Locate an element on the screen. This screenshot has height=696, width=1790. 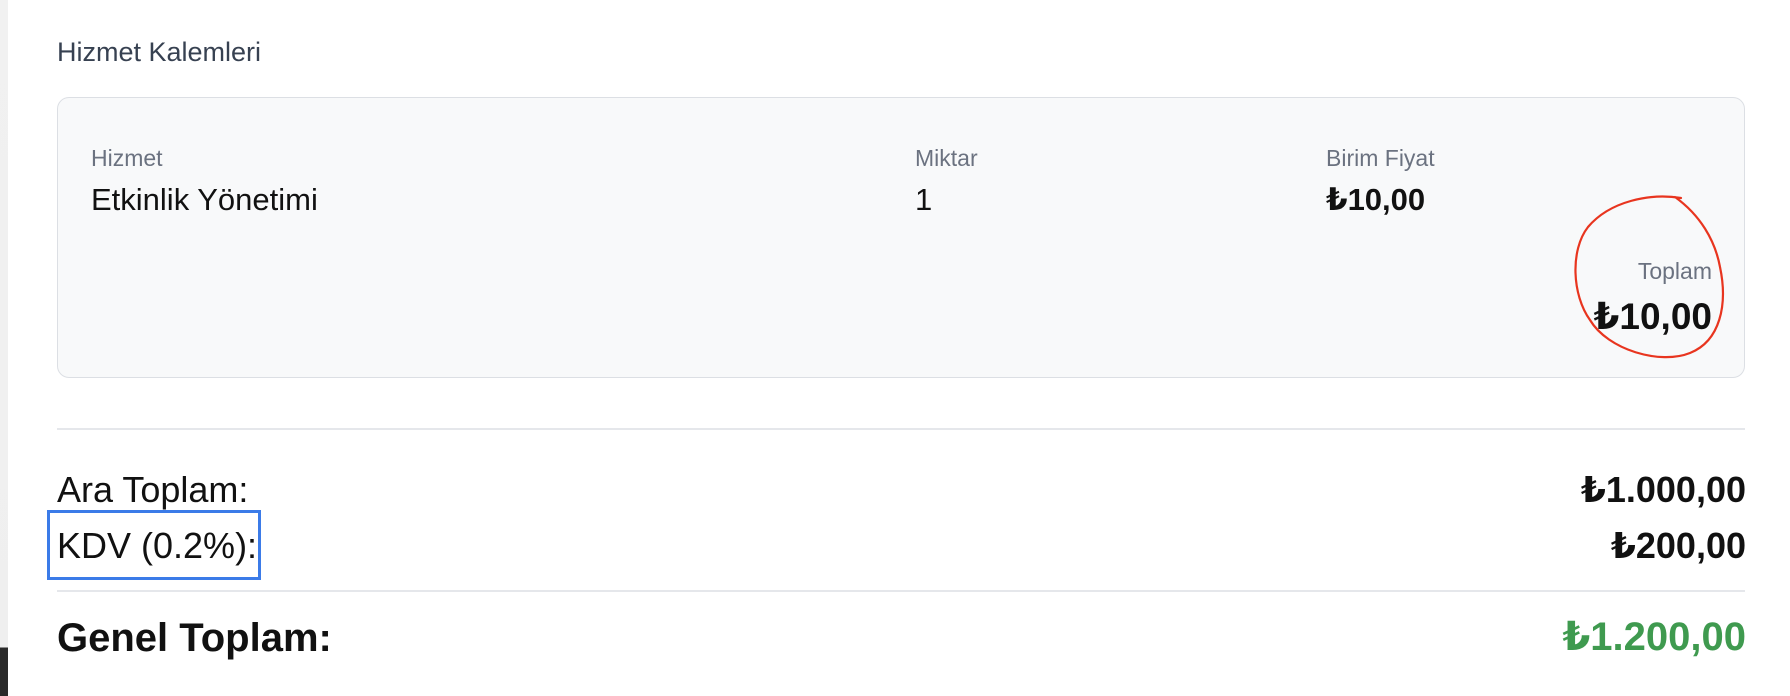
grand-total-value: ₺1.200,00 is located at coordinates (1654, 637).